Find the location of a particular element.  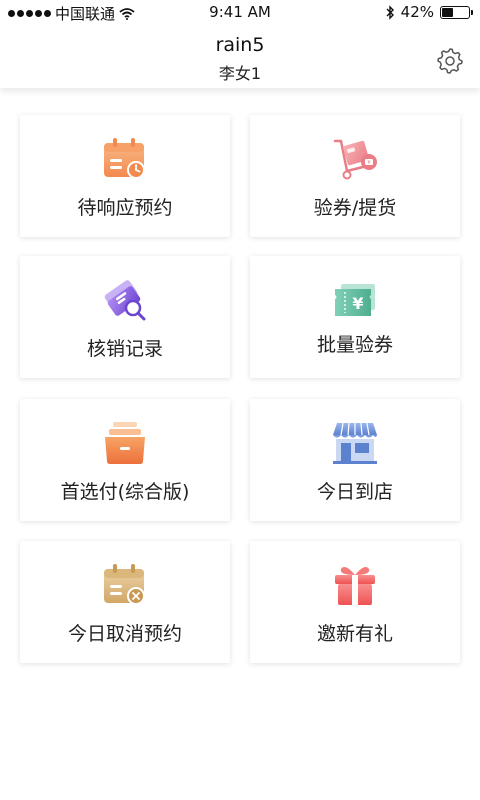

menu-card-batch-verify: ¥ 批量验券 is located at coordinates (355, 317).